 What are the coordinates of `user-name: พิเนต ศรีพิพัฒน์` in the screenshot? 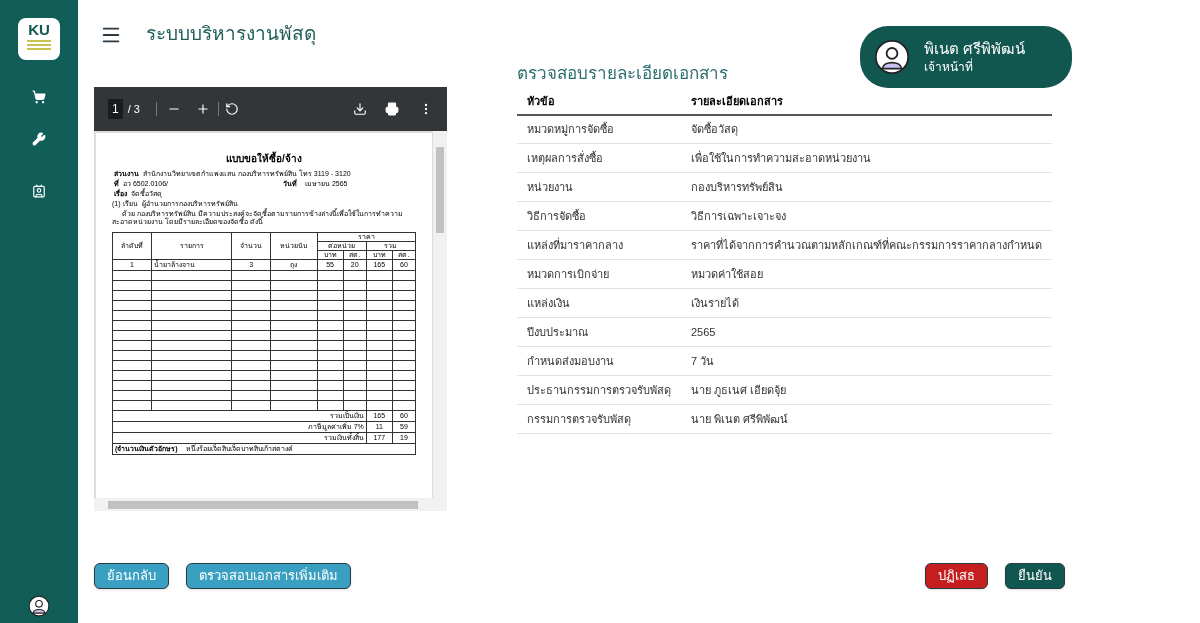 It's located at (975, 48).